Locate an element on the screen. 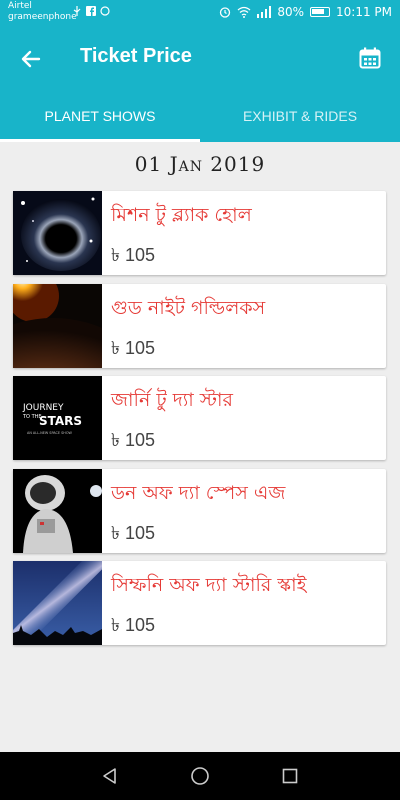 This screenshot has width=400, height=800. show-title: মিশন টু ব্ল্যাক হোল is located at coordinates (181, 215).